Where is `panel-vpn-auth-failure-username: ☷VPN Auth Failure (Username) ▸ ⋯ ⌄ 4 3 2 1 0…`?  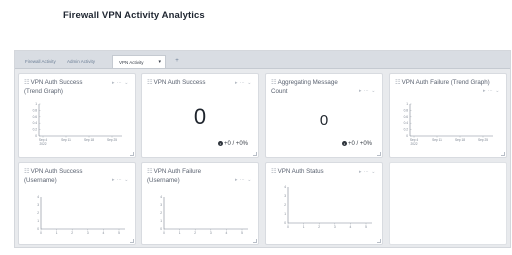 panel-vpn-auth-failure-username: ☷VPN Auth Failure (Username) ▸ ⋯ ⌄ 4 3 2 1 0… is located at coordinates (200, 203).